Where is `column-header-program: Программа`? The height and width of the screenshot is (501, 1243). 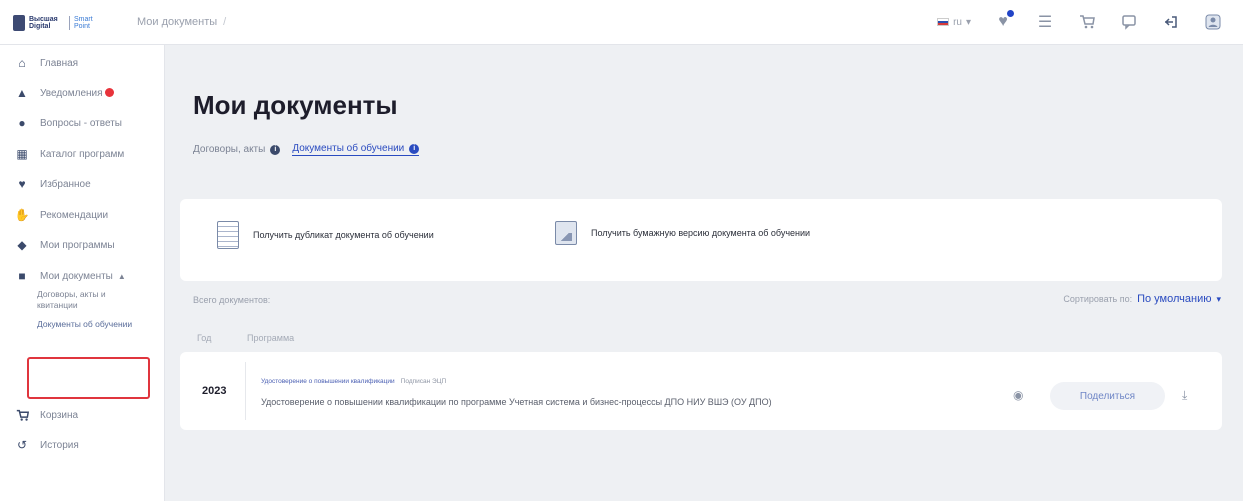
column-header-program: Программа is located at coordinates (271, 338).